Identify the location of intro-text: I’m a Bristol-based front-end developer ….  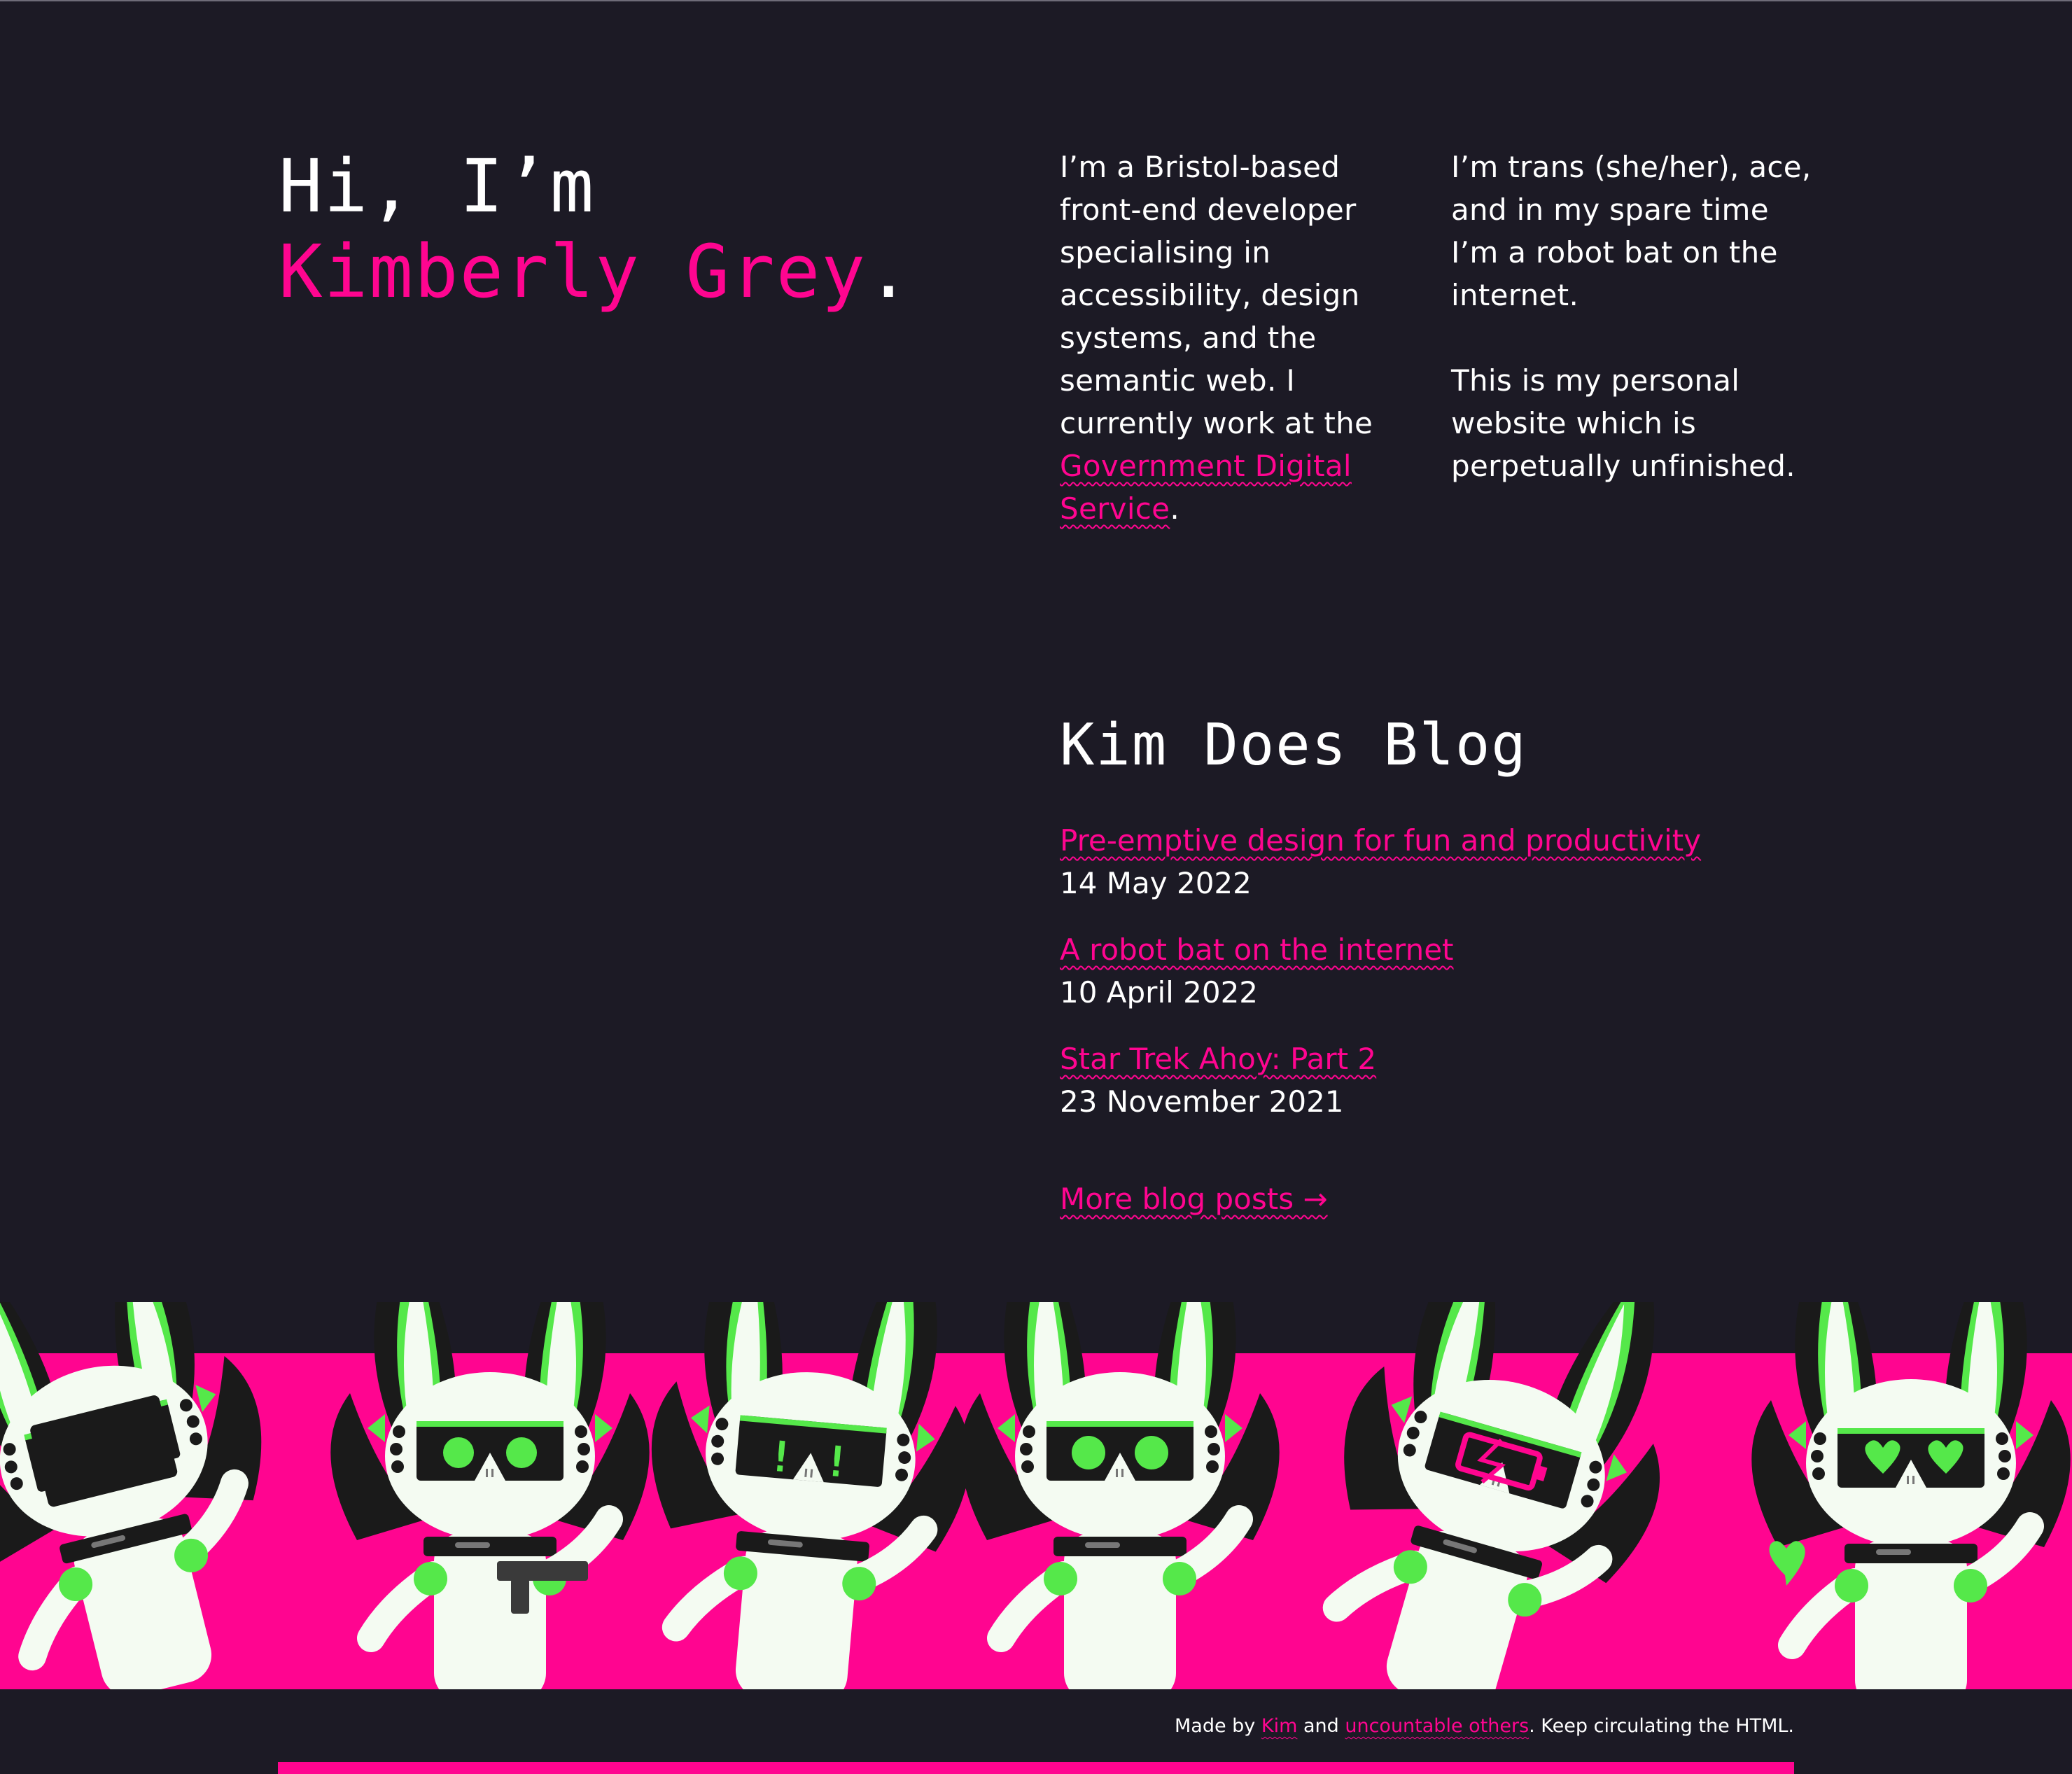
(1216, 295).